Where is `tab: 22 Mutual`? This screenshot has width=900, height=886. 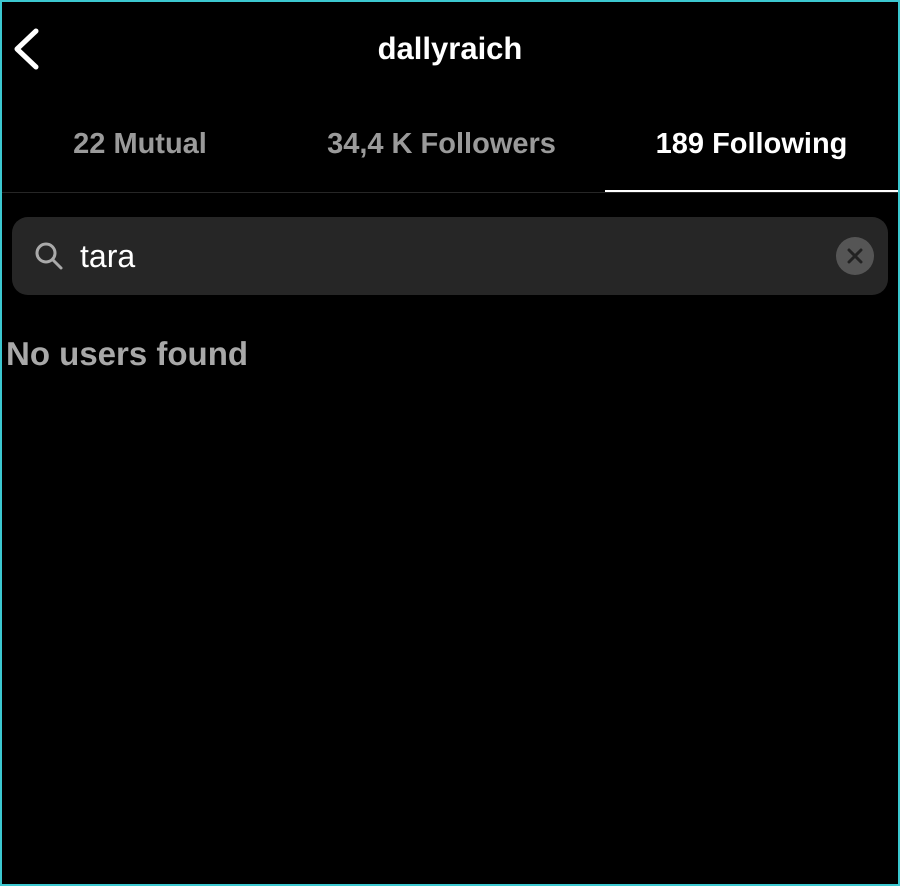 tab: 22 Mutual is located at coordinates (140, 145).